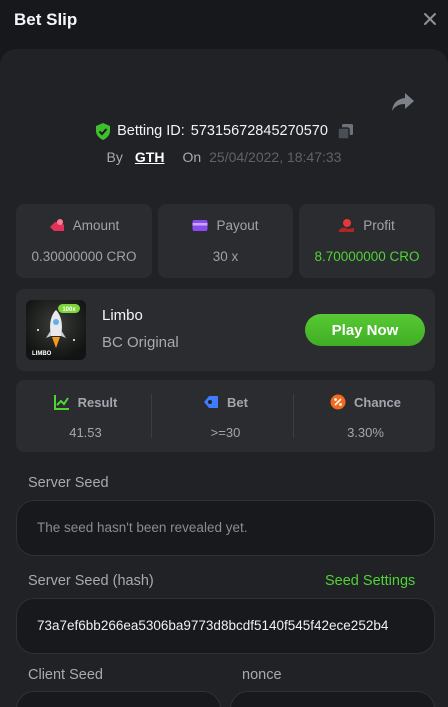  What do you see at coordinates (103, 131) in the screenshot?
I see `shield-check-icon` at bounding box center [103, 131].